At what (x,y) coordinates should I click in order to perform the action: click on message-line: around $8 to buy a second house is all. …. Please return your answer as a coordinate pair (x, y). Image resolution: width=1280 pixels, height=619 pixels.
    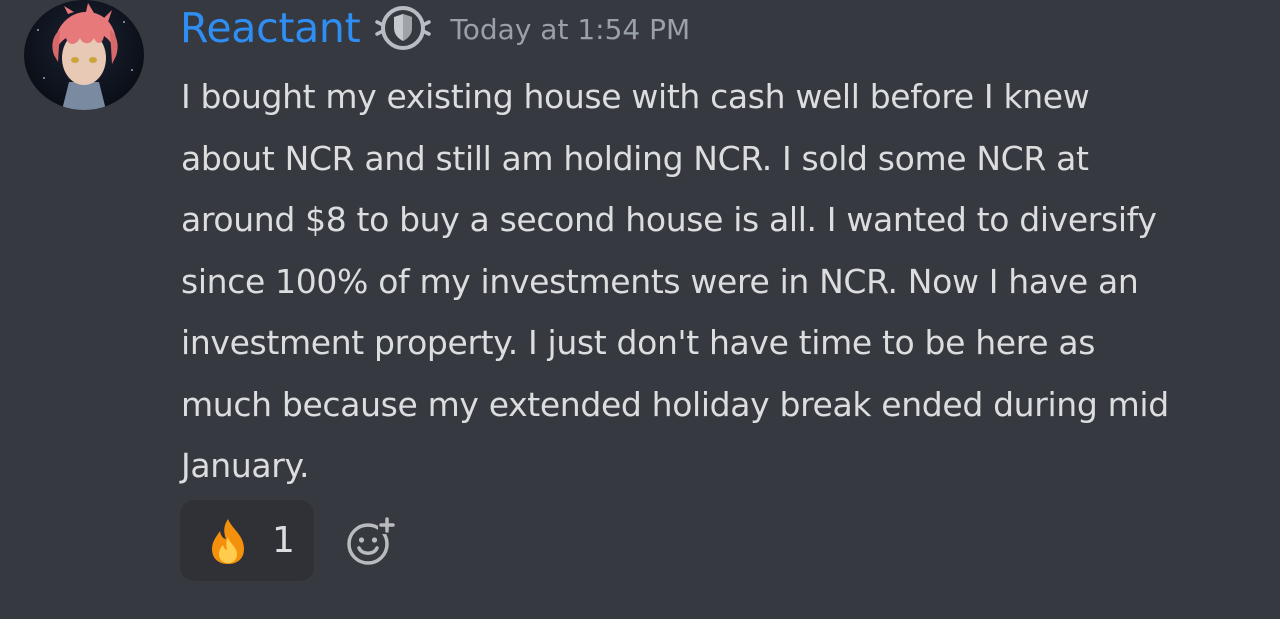
    Looking at the image, I should click on (669, 219).